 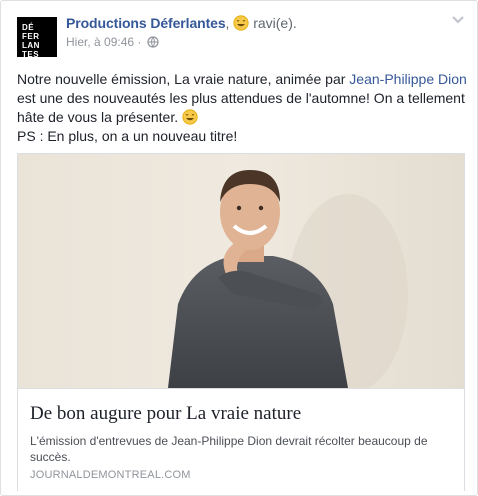 What do you see at coordinates (28, 27) in the screenshot?
I see `avatar-text: DÉ` at bounding box center [28, 27].